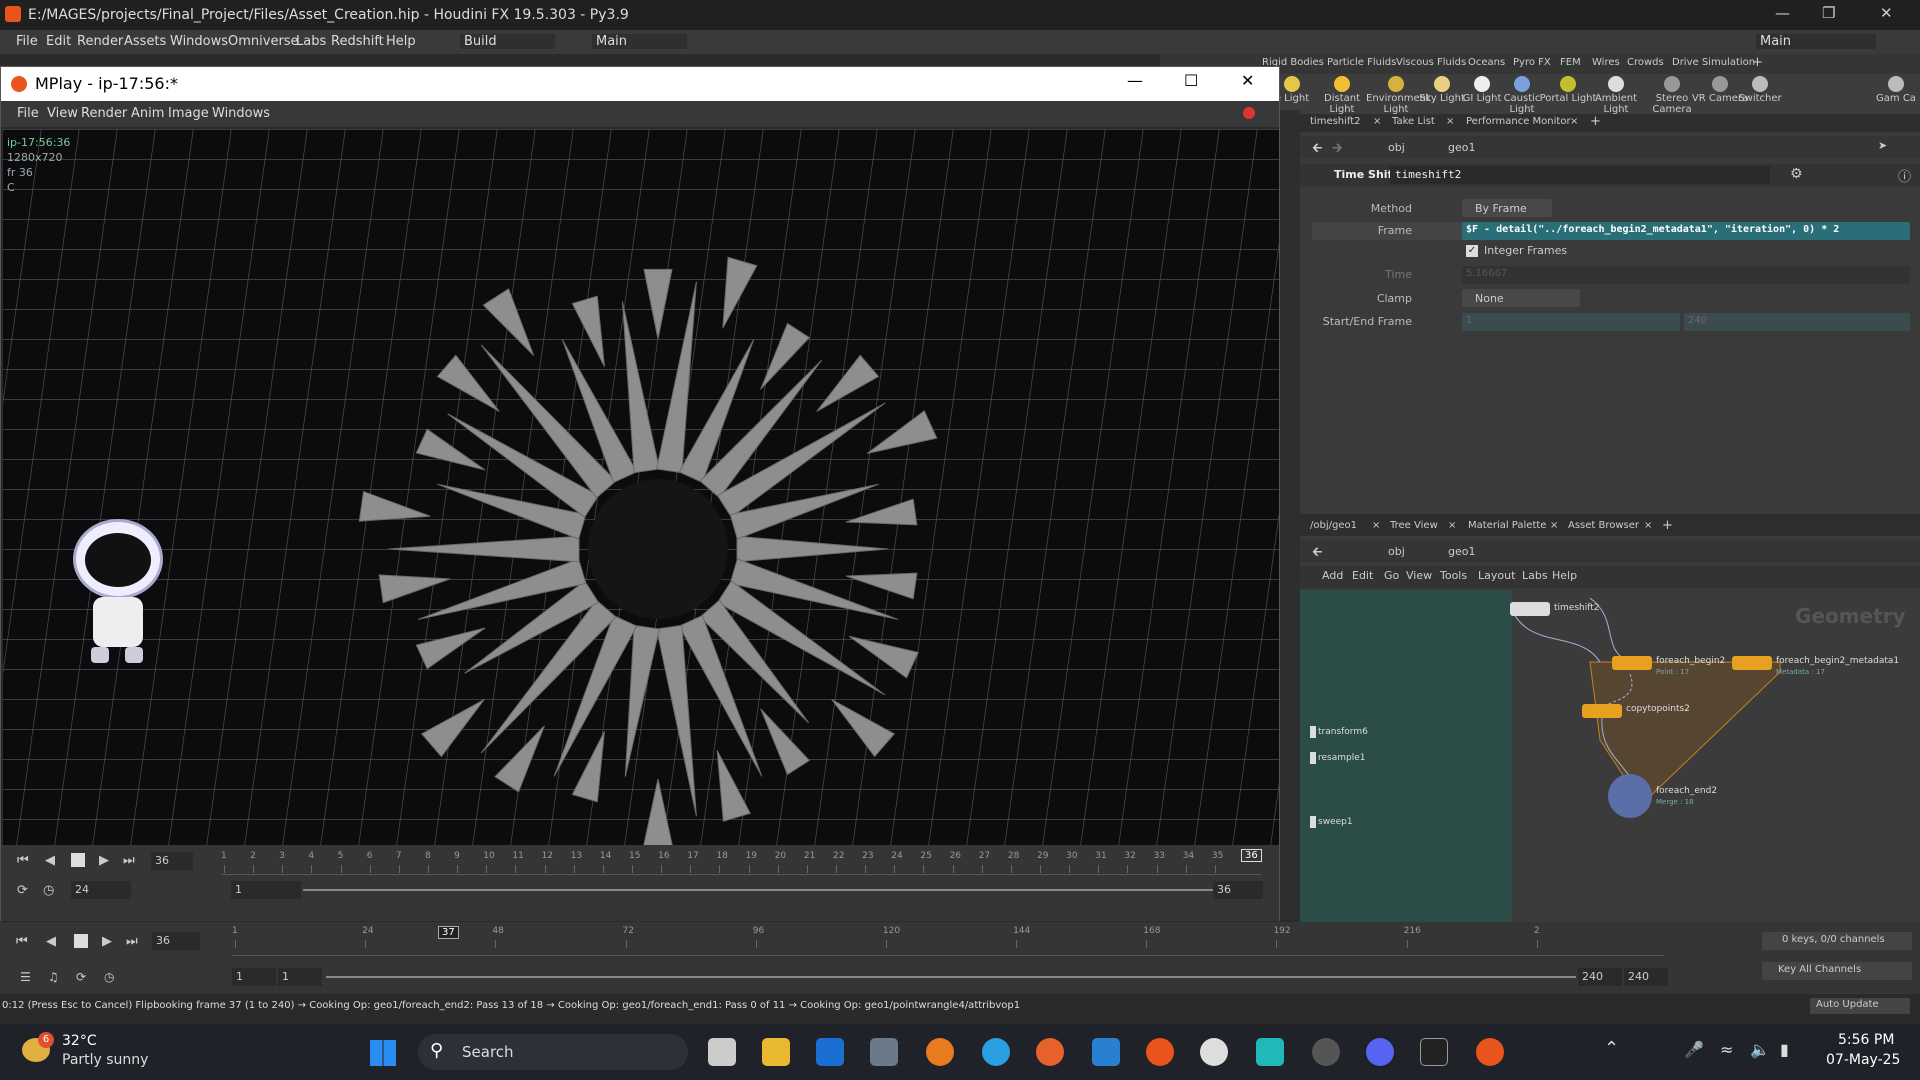 The width and height of the screenshot is (1920, 1080). I want to click on tab-timeshift2: timeshift2, so click(1335, 121).